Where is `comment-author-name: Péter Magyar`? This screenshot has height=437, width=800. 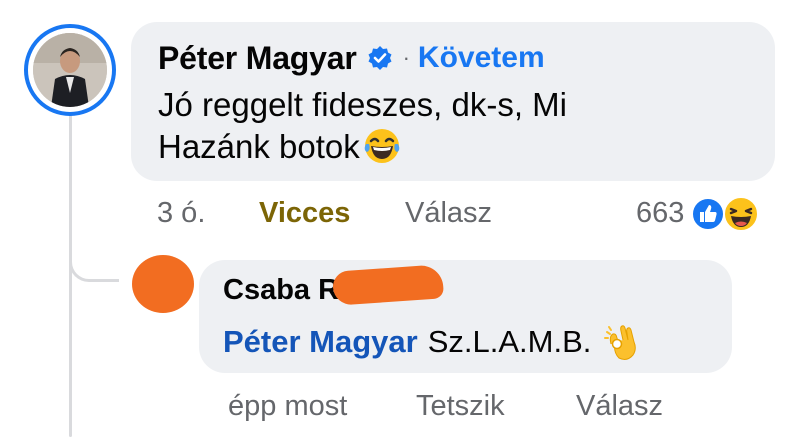
comment-author-name: Péter Magyar is located at coordinates (257, 58).